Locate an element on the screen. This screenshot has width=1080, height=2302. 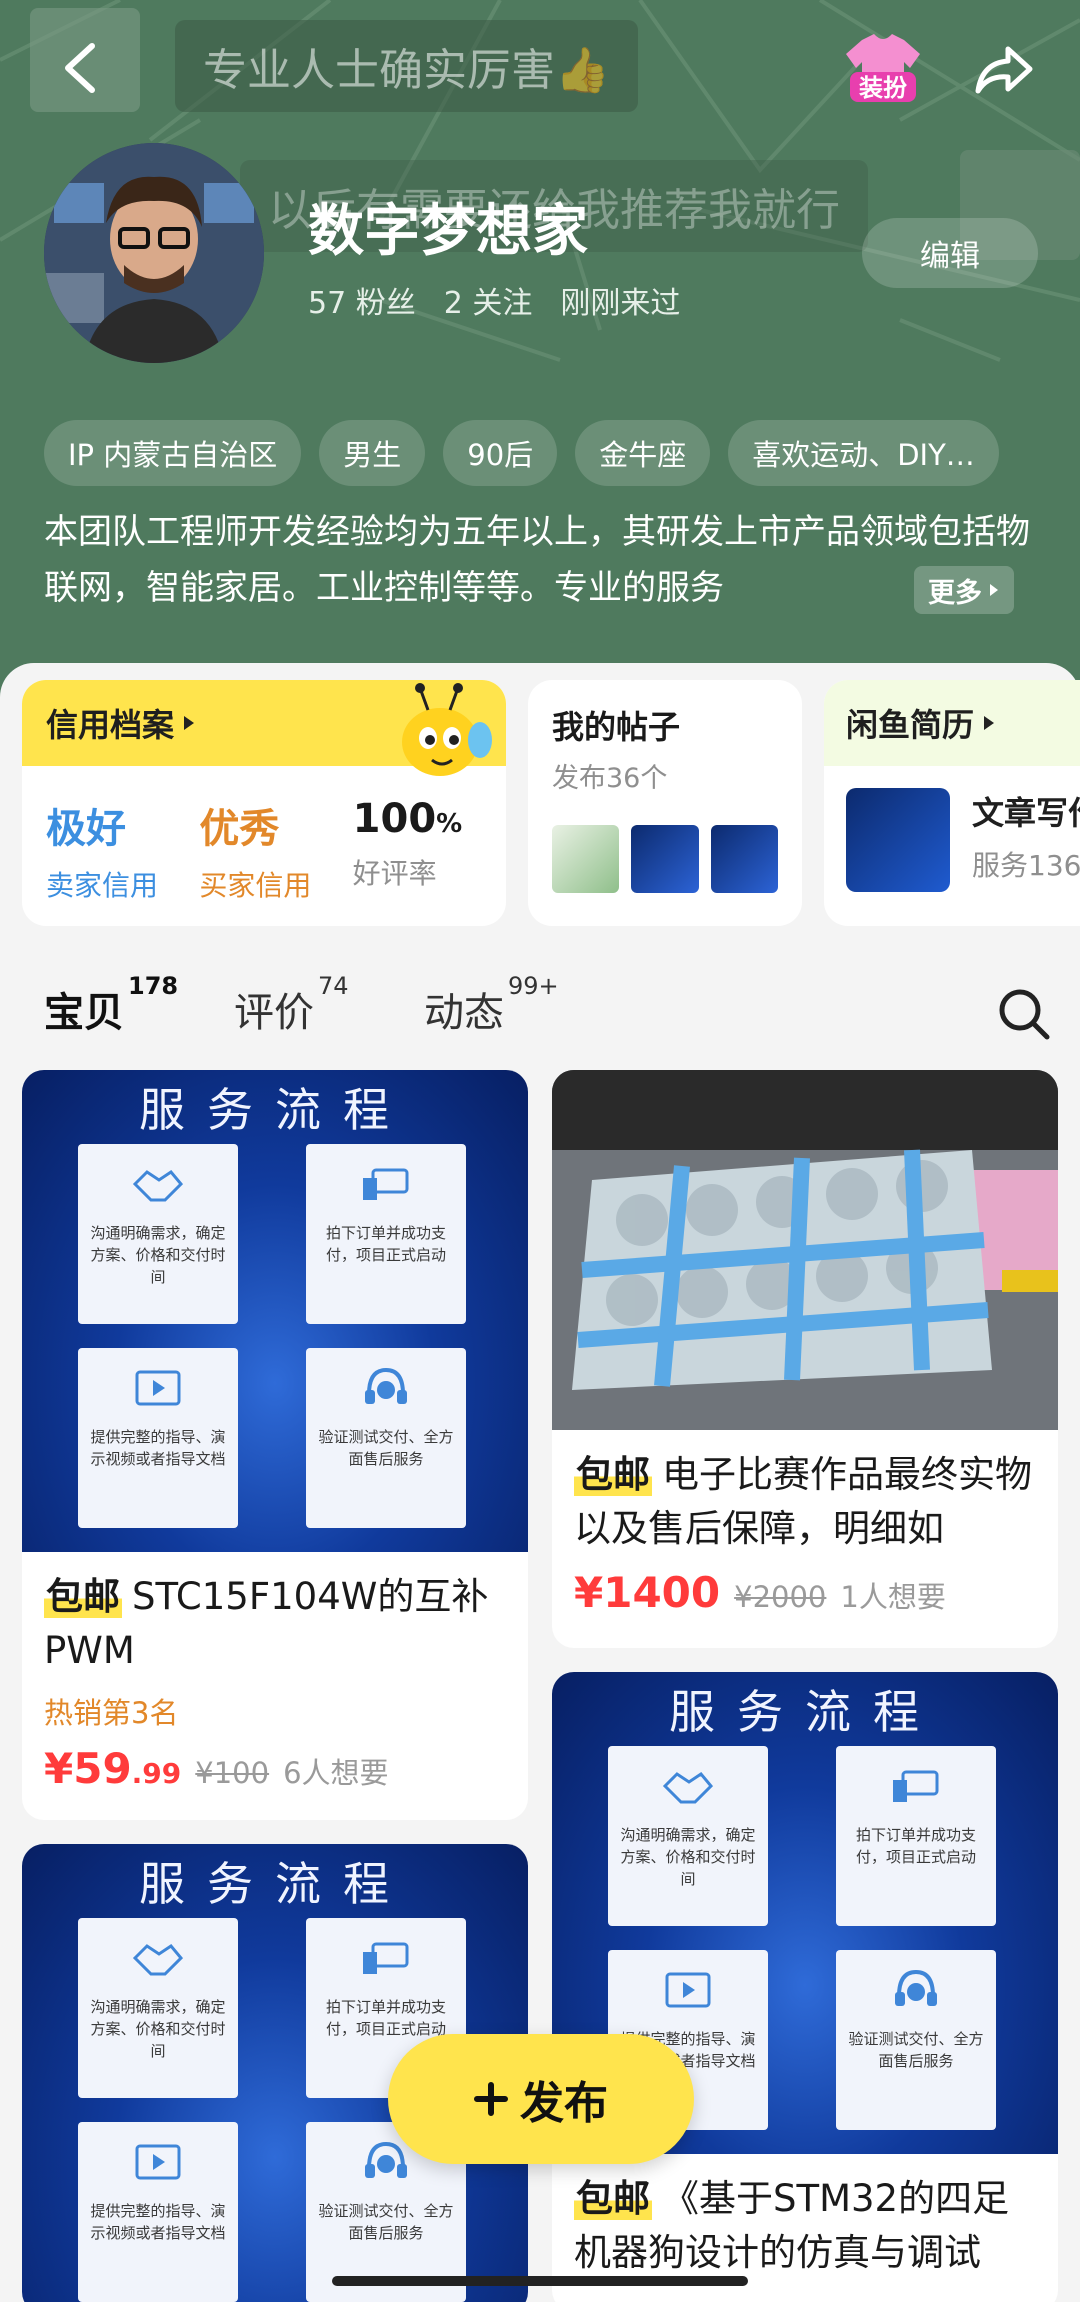
my-posts-card: 我的帖子 发布36个 is located at coordinates (665, 803).